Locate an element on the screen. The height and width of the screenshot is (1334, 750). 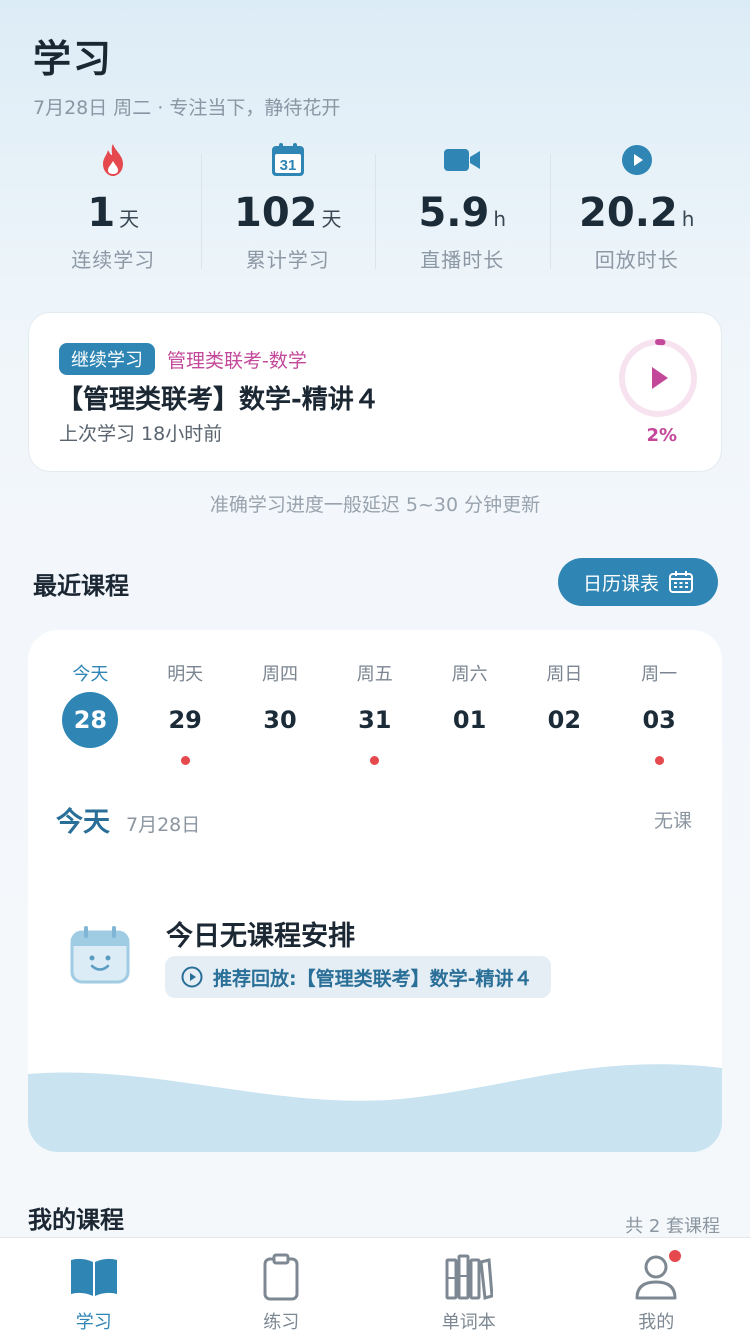
no-class-status: 无课 is located at coordinates (672, 821).